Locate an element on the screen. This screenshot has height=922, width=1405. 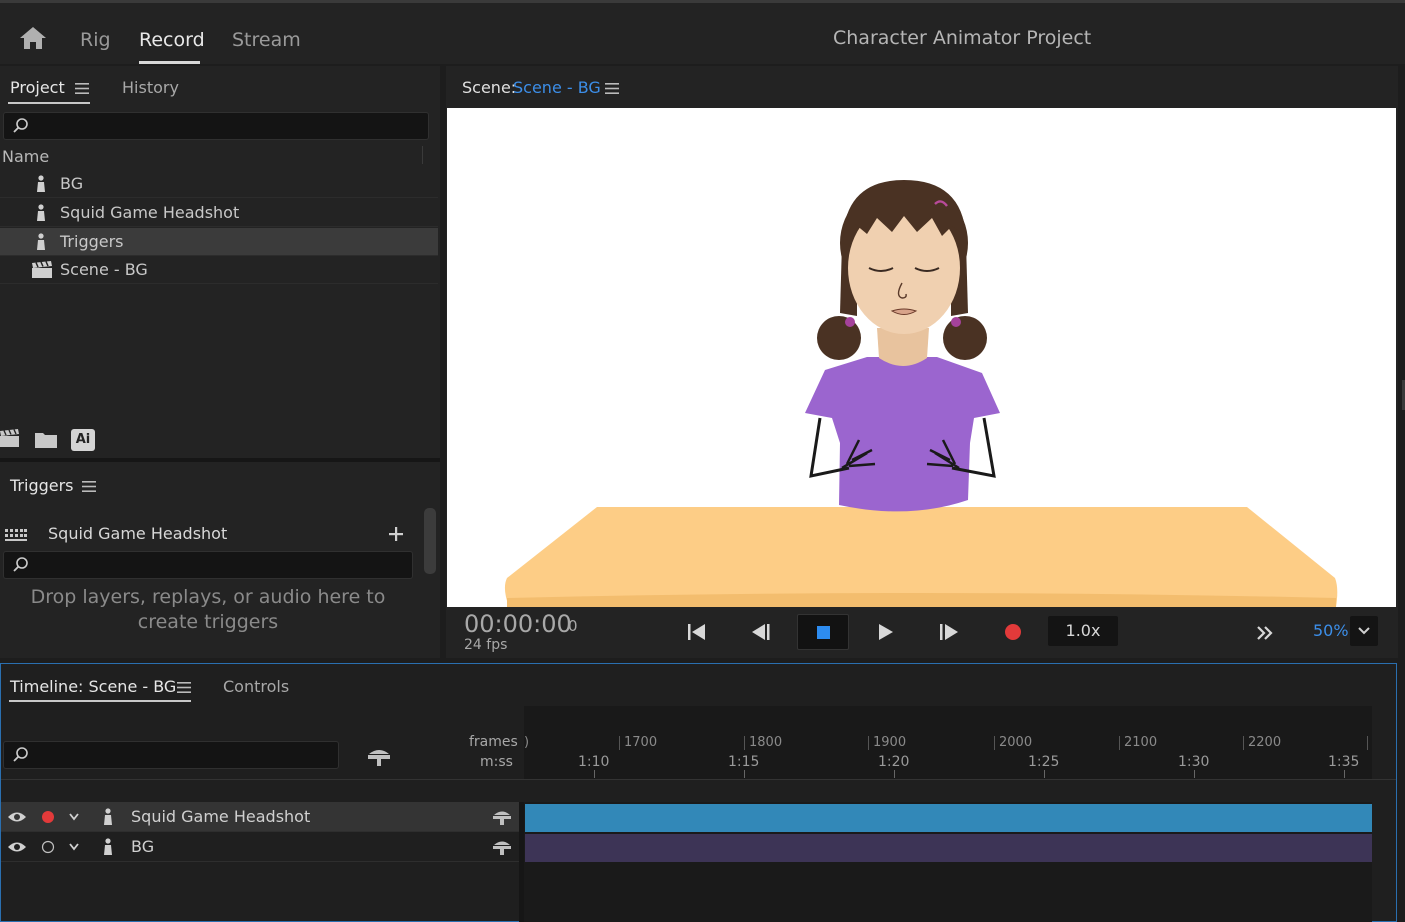
frame-tick-edge is located at coordinates (1369, 743).